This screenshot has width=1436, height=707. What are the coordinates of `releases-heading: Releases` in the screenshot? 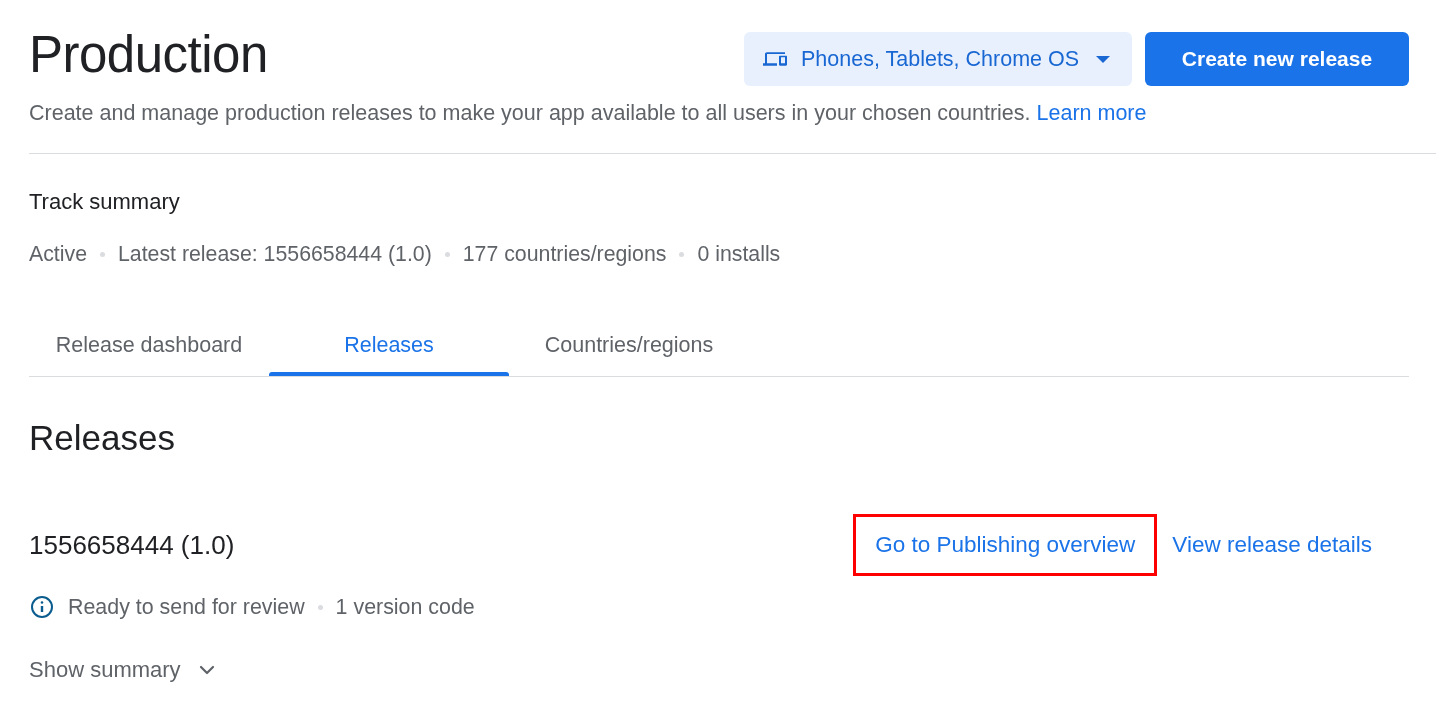 It's located at (102, 438).